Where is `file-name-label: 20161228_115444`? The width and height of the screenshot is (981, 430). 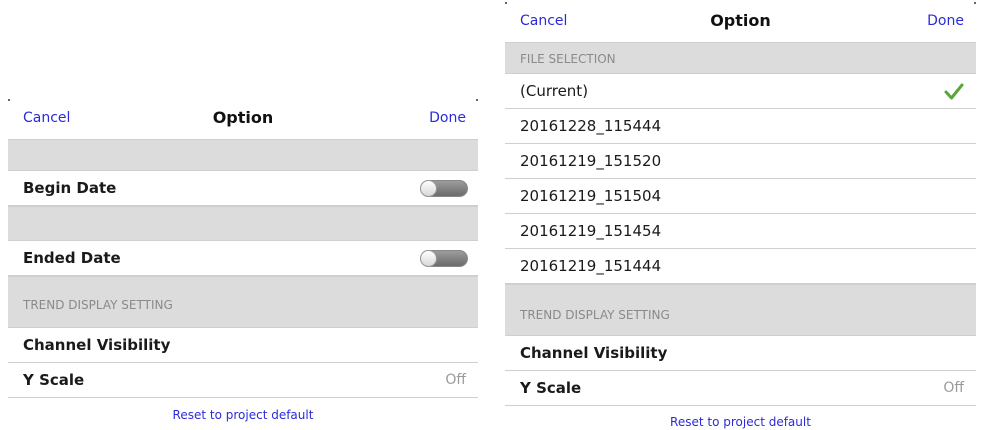
file-name-label: 20161228_115444 is located at coordinates (591, 126).